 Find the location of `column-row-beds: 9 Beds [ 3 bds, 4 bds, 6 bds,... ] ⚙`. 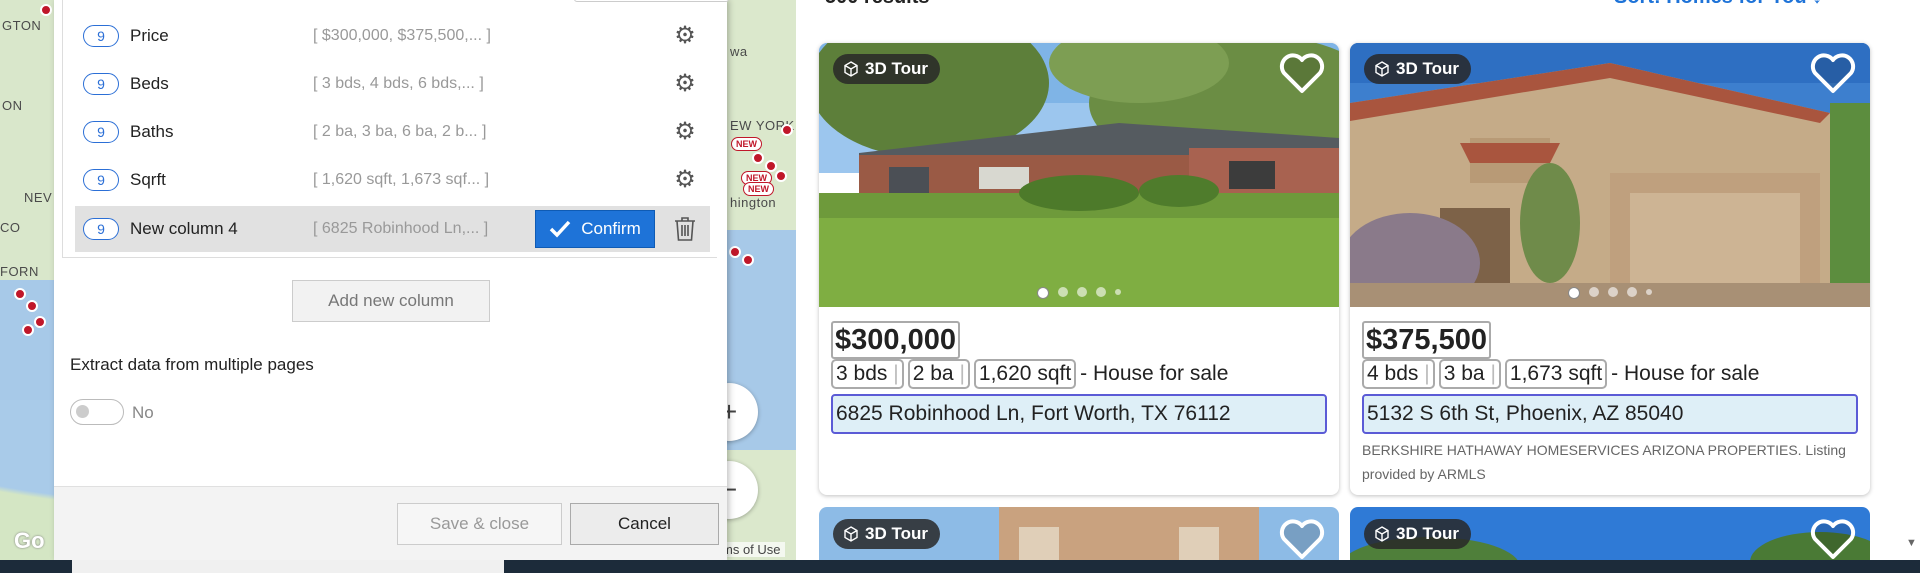

column-row-beds: 9 Beds [ 3 bds, 4 bds, 6 bds,... ] ⚙ is located at coordinates (392, 84).